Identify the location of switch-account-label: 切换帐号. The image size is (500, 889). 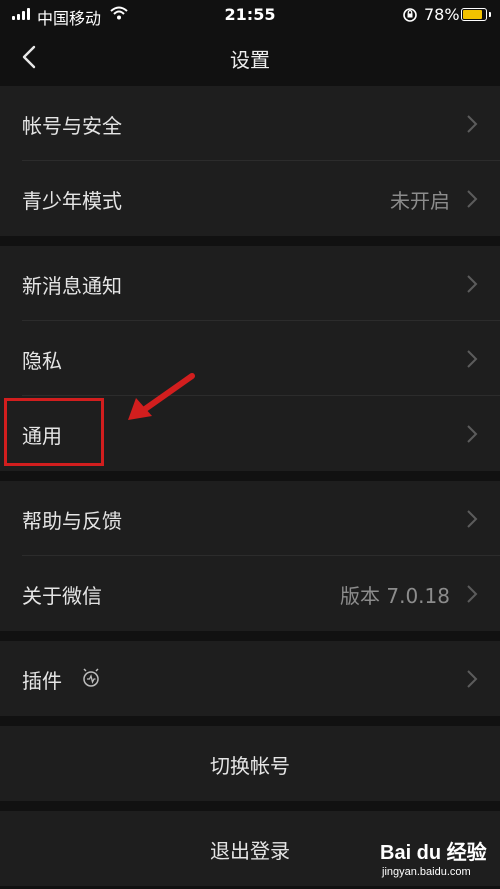
(250, 766).